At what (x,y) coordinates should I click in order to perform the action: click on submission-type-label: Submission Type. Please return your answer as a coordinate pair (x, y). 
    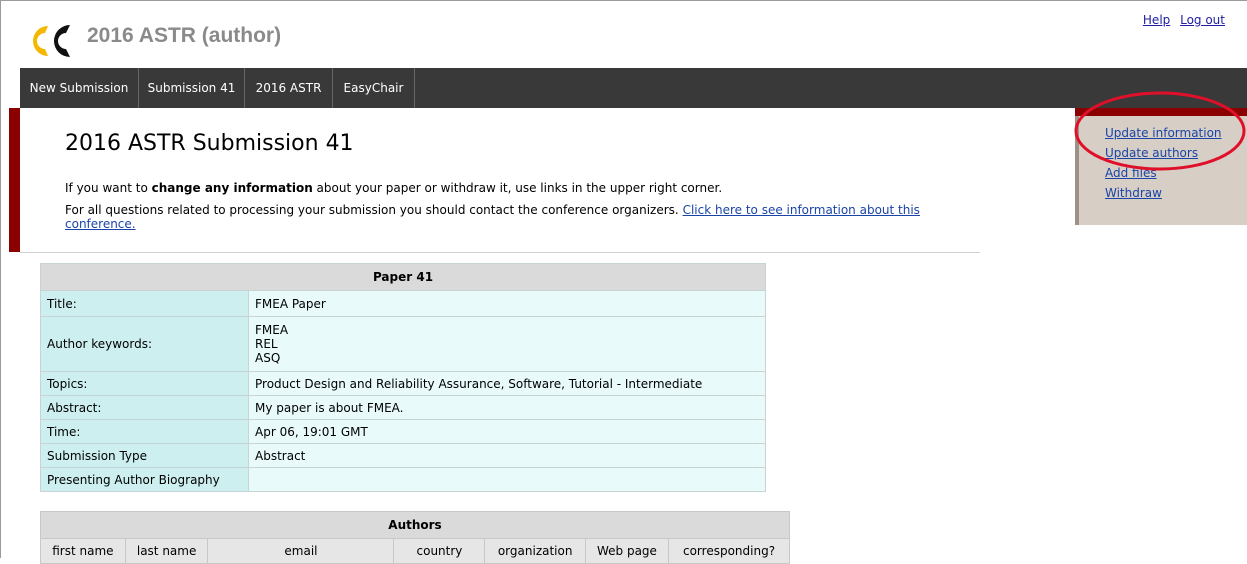
    Looking at the image, I should click on (144, 455).